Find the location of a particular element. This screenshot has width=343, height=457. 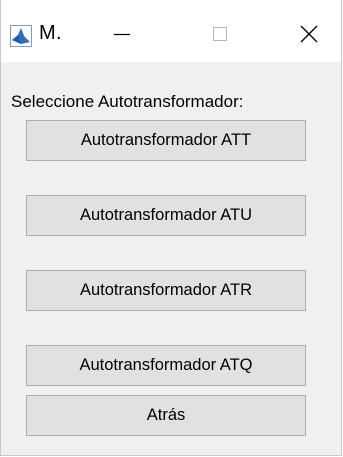

maximize-button is located at coordinates (220, 34).